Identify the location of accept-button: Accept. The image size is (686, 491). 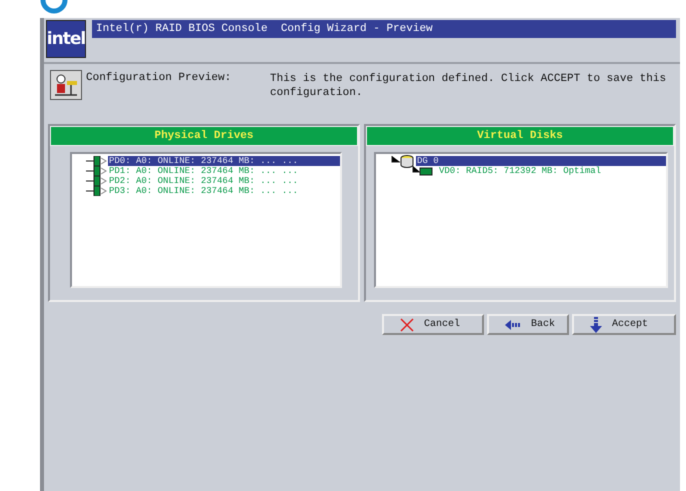
(624, 324).